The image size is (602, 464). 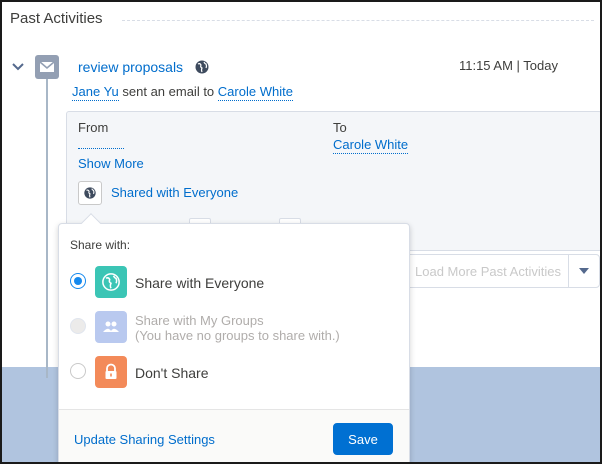 What do you see at coordinates (78, 281) in the screenshot?
I see `share-everyone-radio` at bounding box center [78, 281].